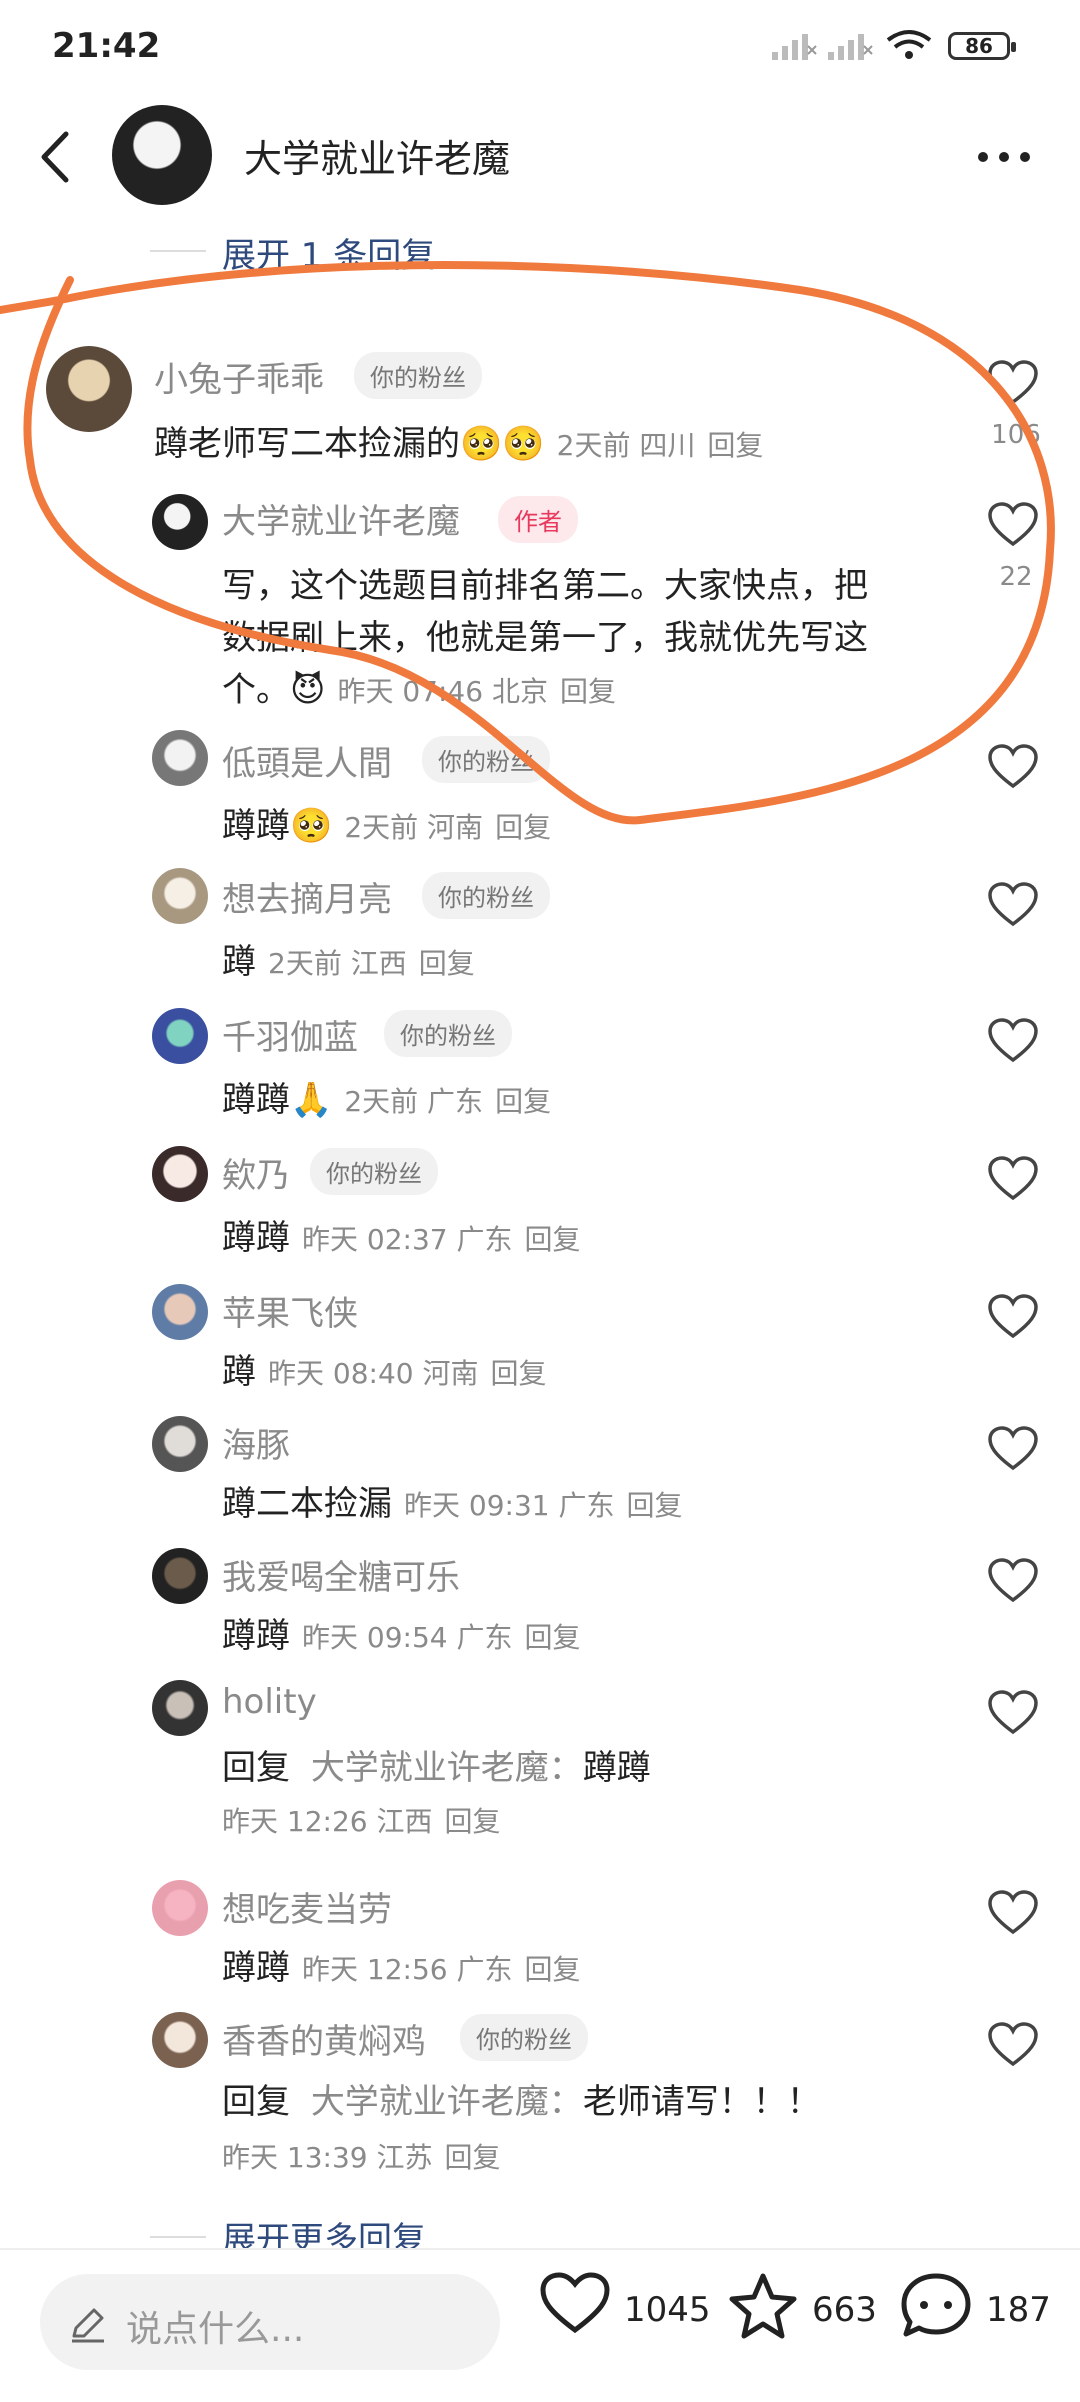 Image resolution: width=1080 pixels, height=2402 pixels. Describe the element at coordinates (269, 1702) in the screenshot. I see `comment-username: holity` at that location.